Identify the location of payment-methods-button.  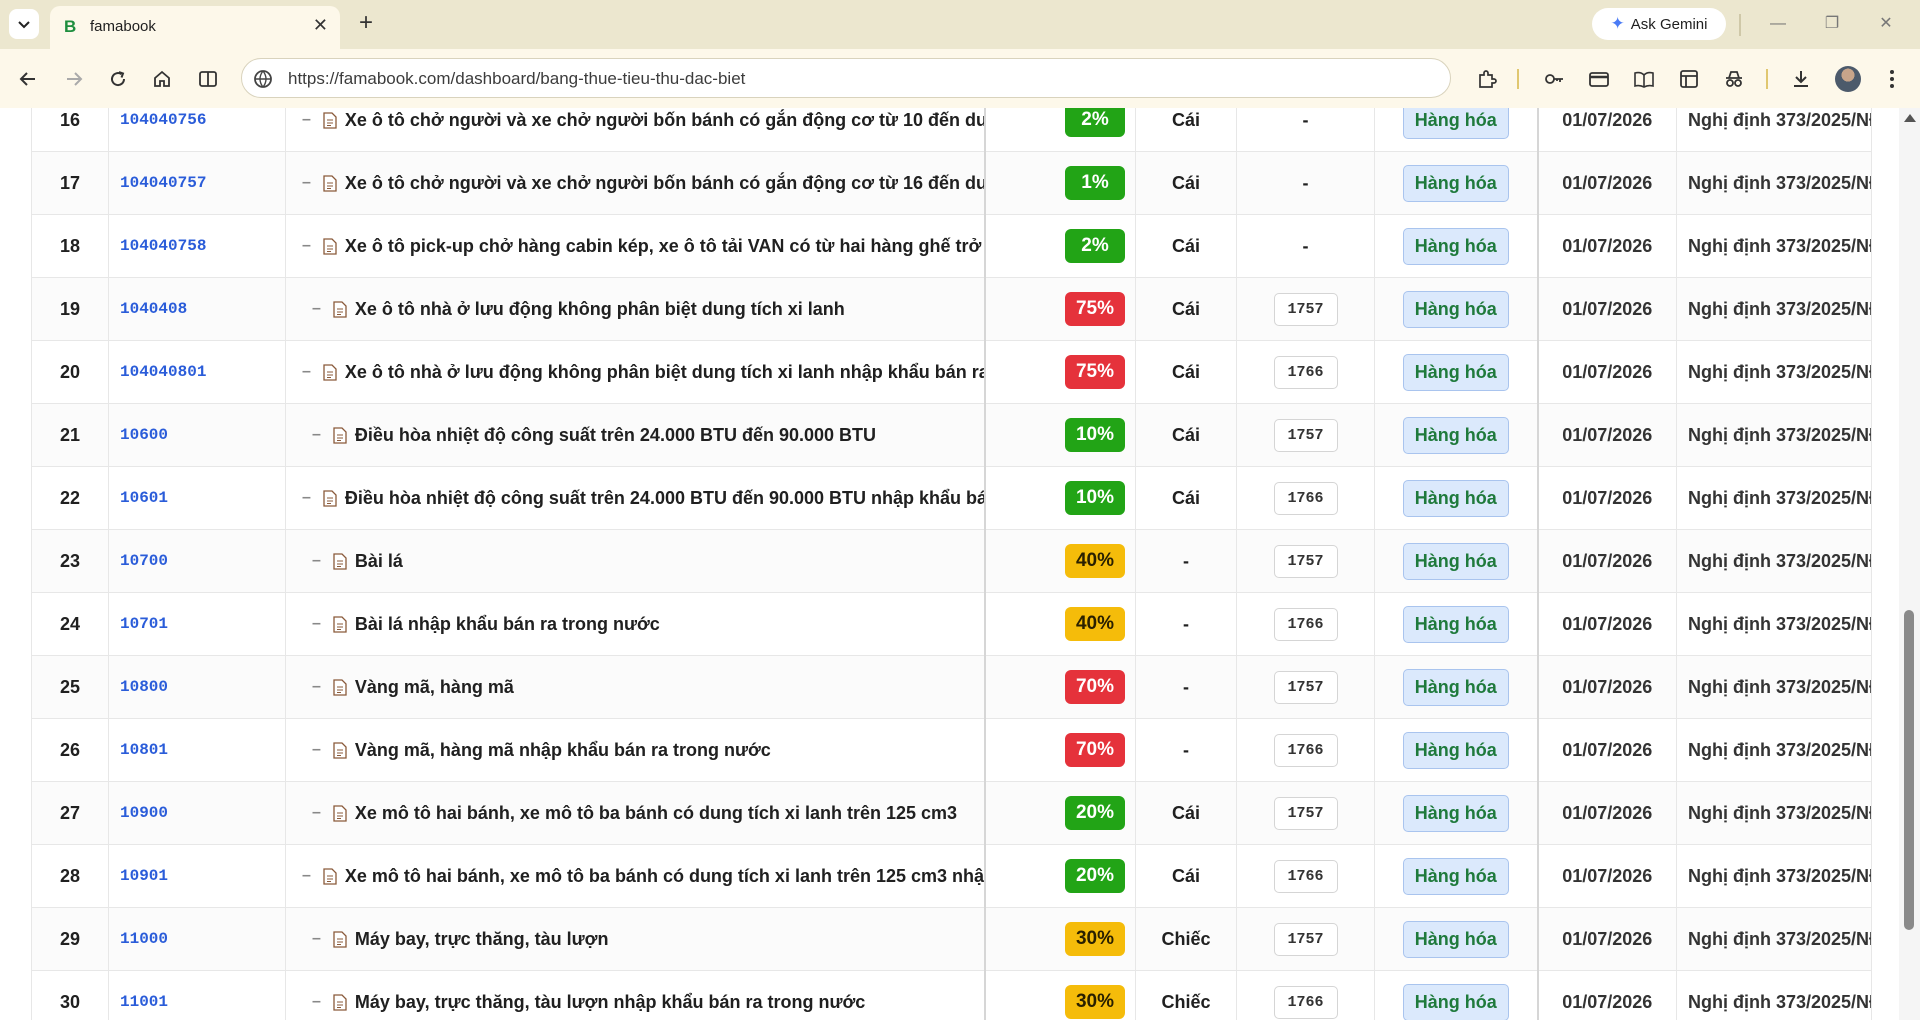
(1599, 79).